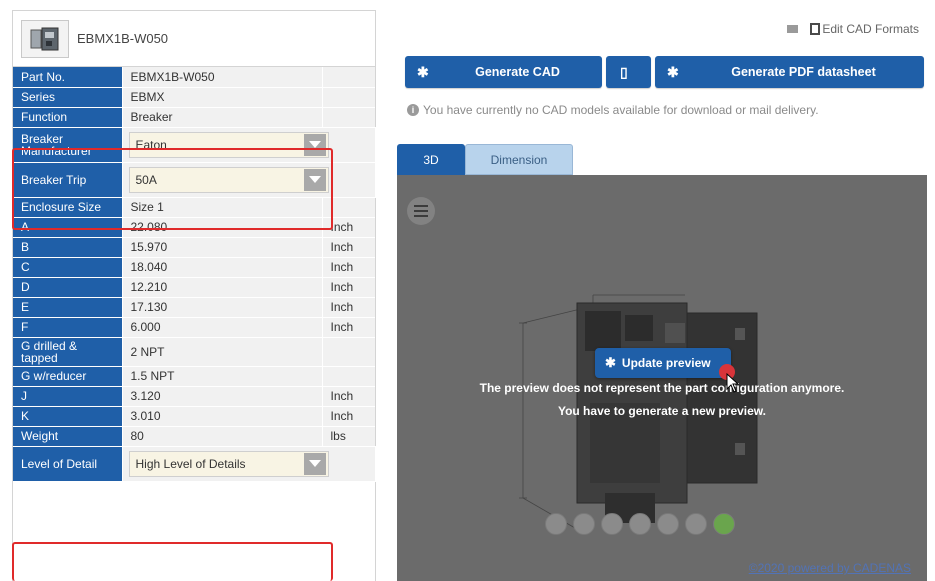 This screenshot has height=581, width=935. Describe the element at coordinates (68, 117) in the screenshot. I see `property-label: Function` at that location.